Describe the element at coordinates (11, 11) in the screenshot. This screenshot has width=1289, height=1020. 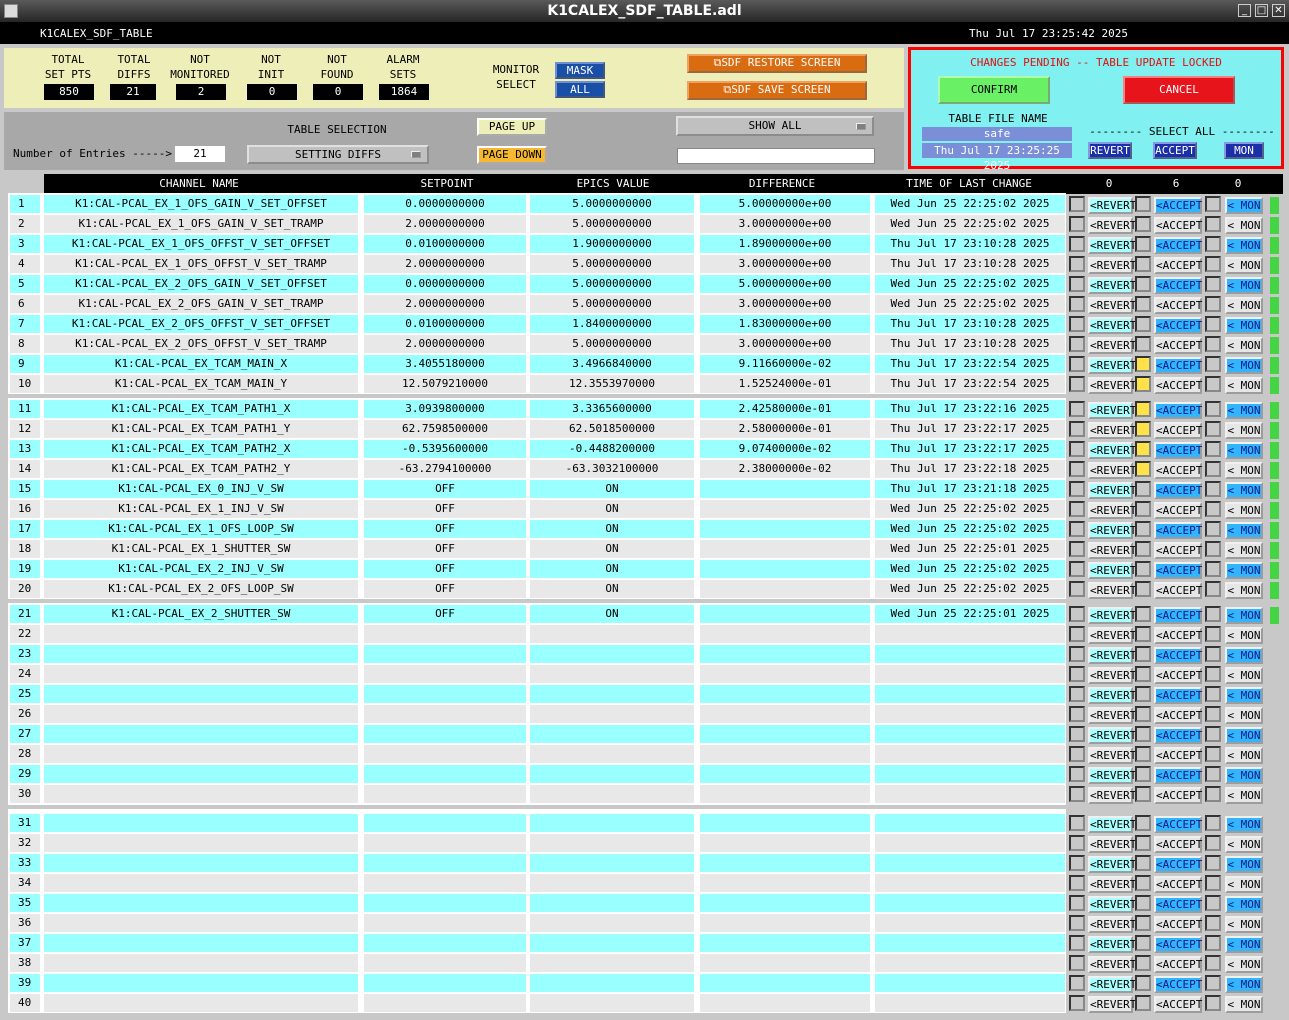
I see `app-icon` at that location.